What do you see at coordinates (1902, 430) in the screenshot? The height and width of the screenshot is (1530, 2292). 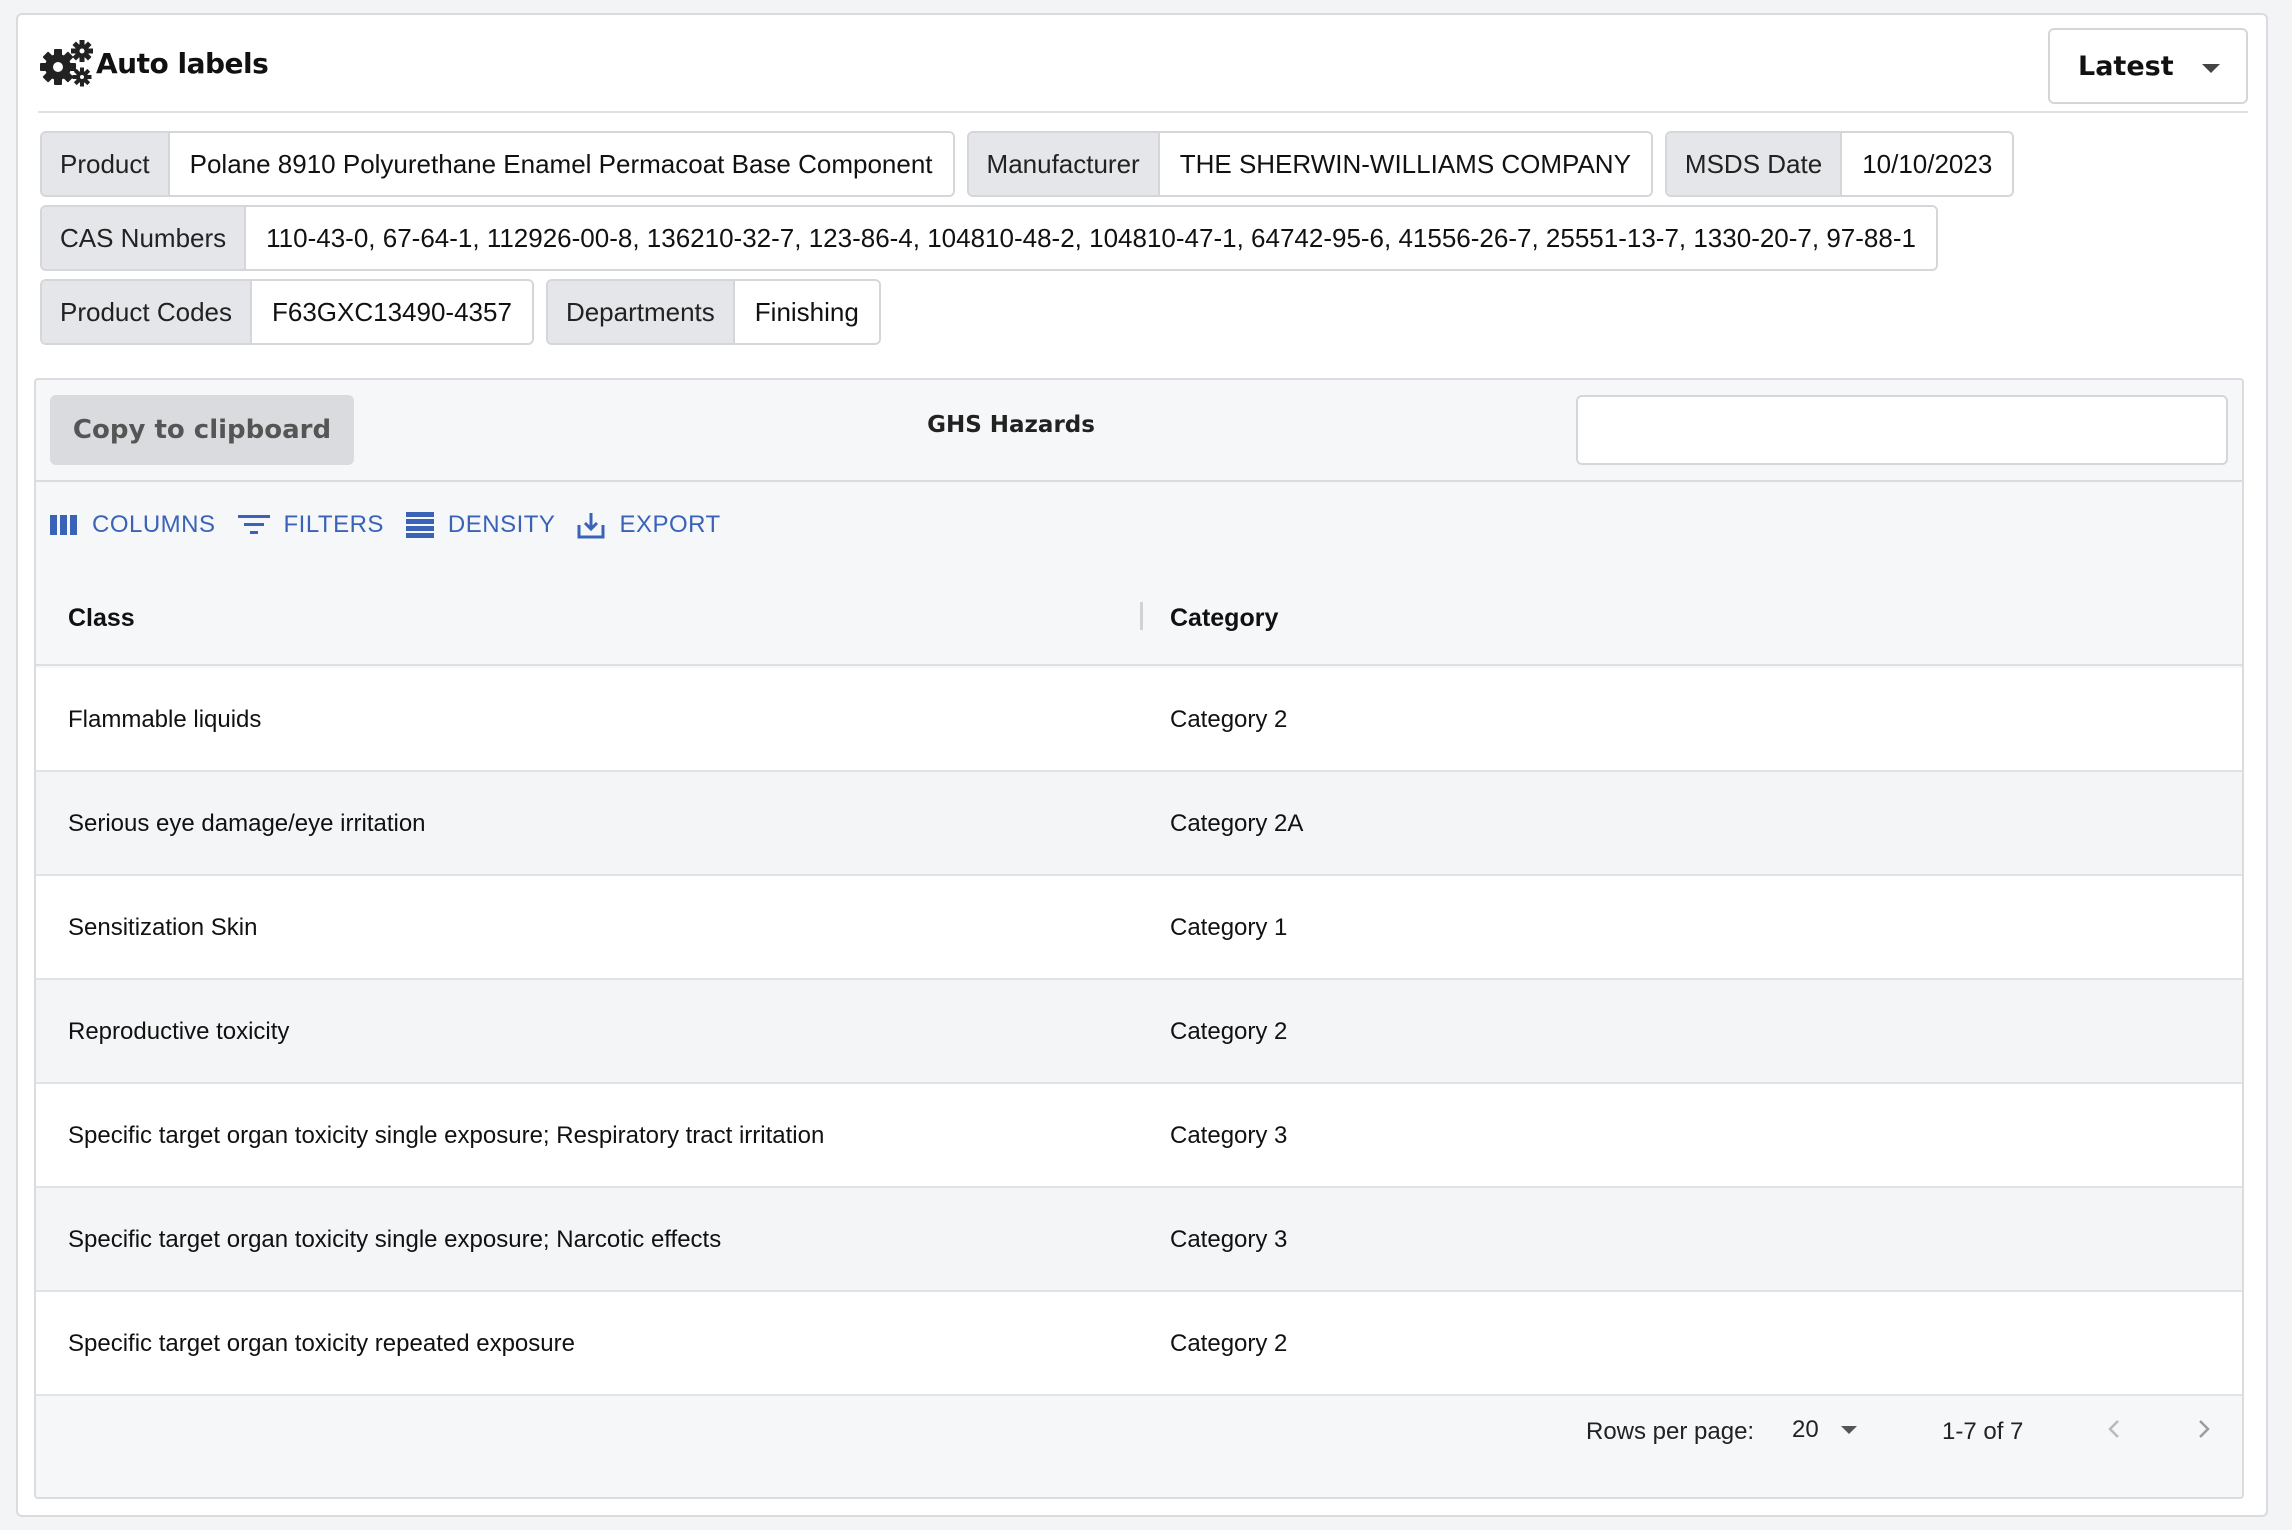 I see `grid-search-input` at bounding box center [1902, 430].